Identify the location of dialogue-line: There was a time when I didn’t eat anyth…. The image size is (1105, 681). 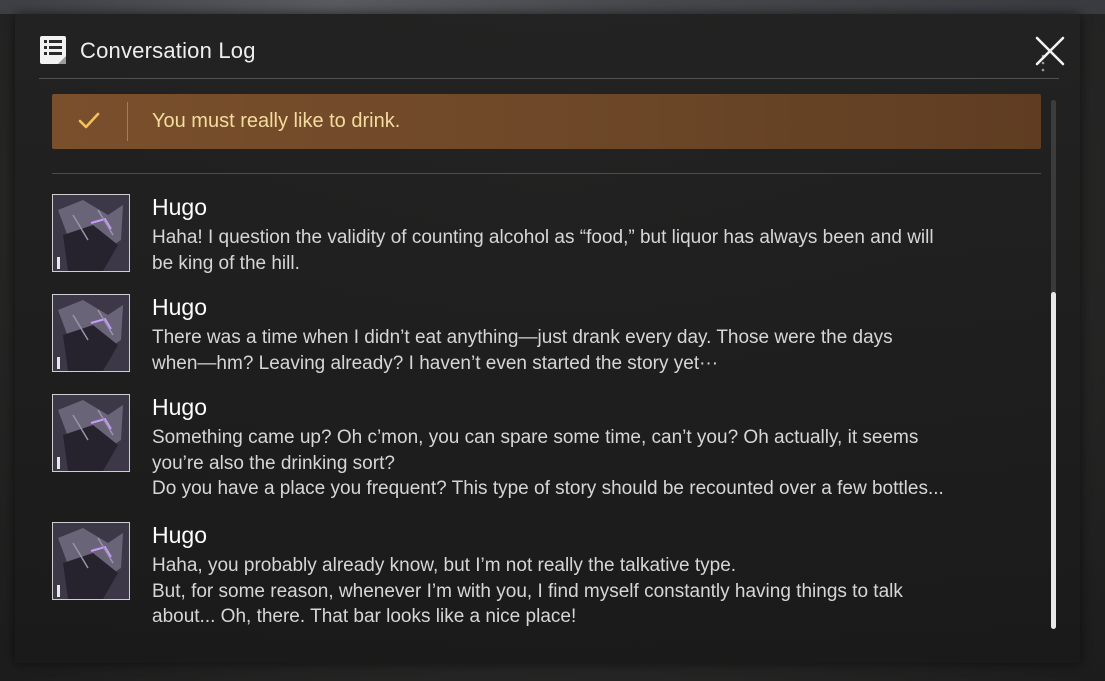
(522, 337).